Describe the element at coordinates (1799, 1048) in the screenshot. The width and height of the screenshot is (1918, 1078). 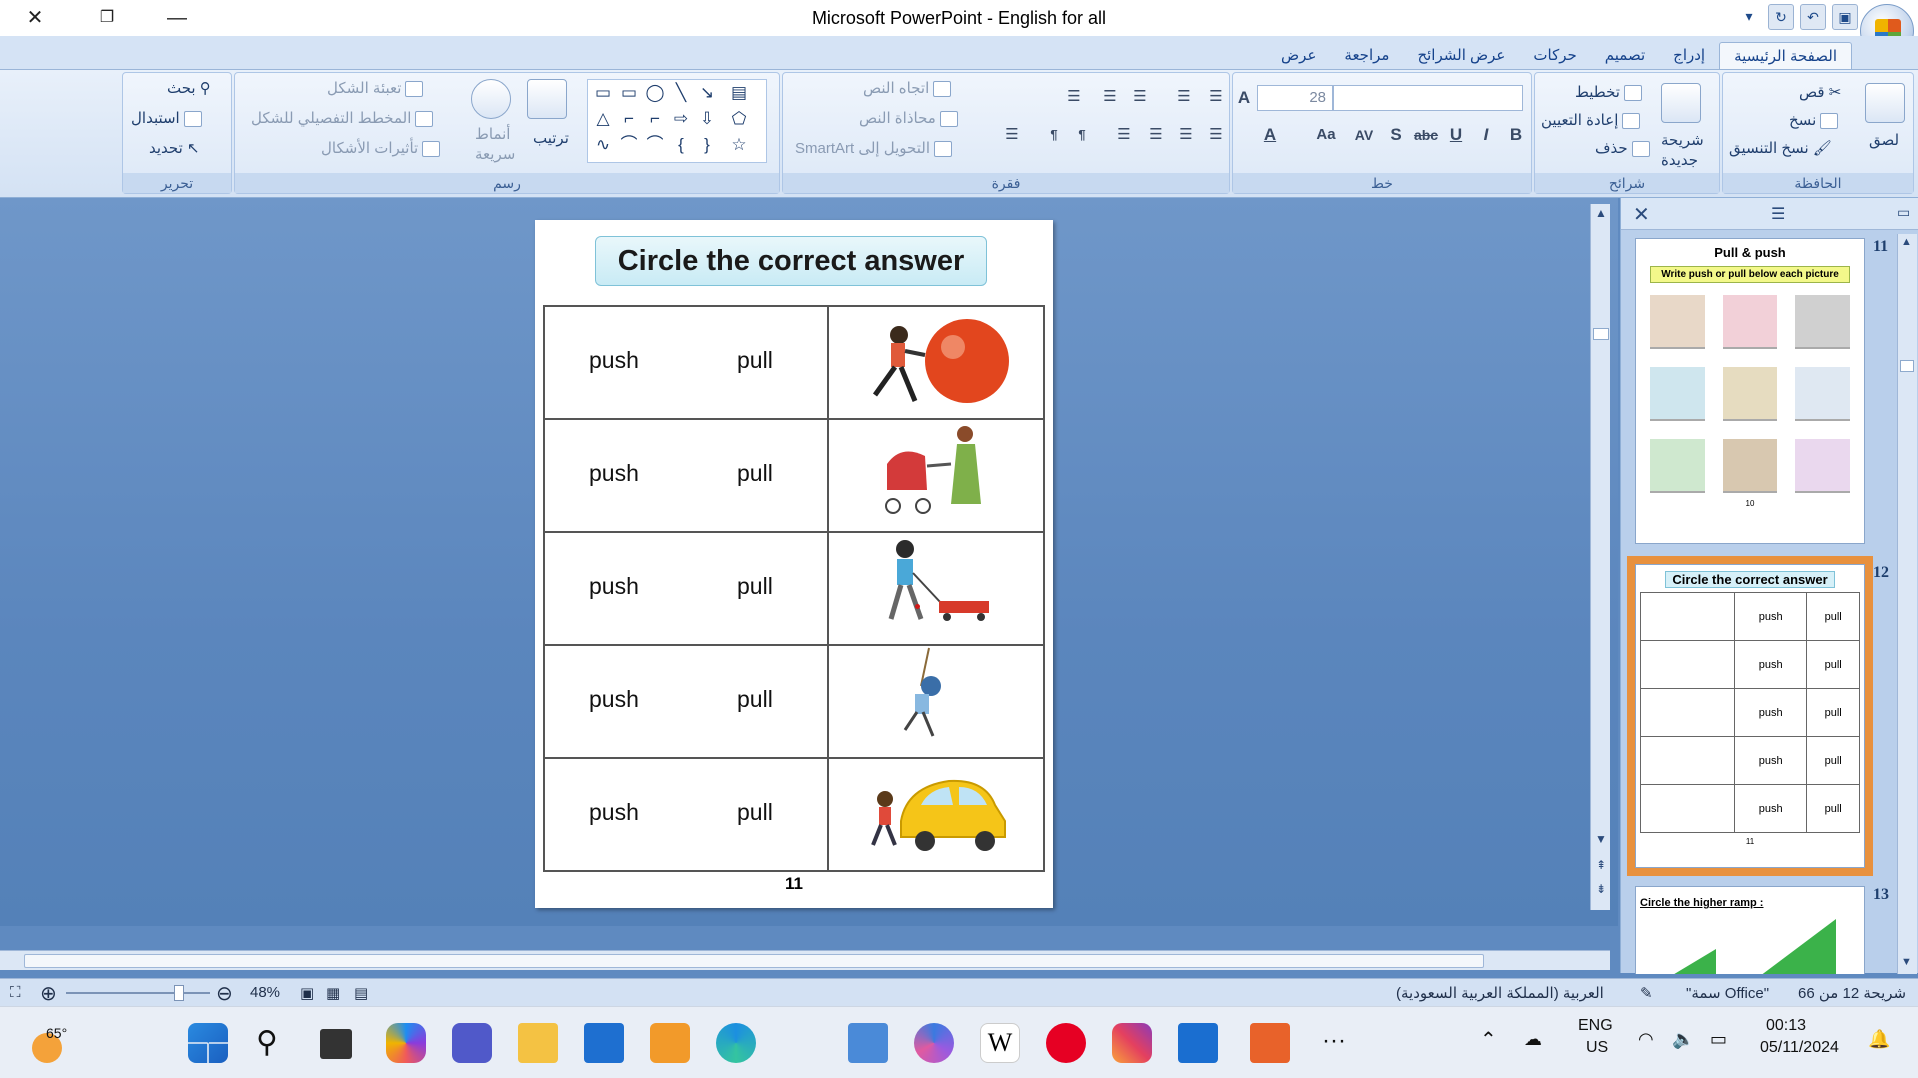
I see `clock-date: 05/11/2024` at that location.